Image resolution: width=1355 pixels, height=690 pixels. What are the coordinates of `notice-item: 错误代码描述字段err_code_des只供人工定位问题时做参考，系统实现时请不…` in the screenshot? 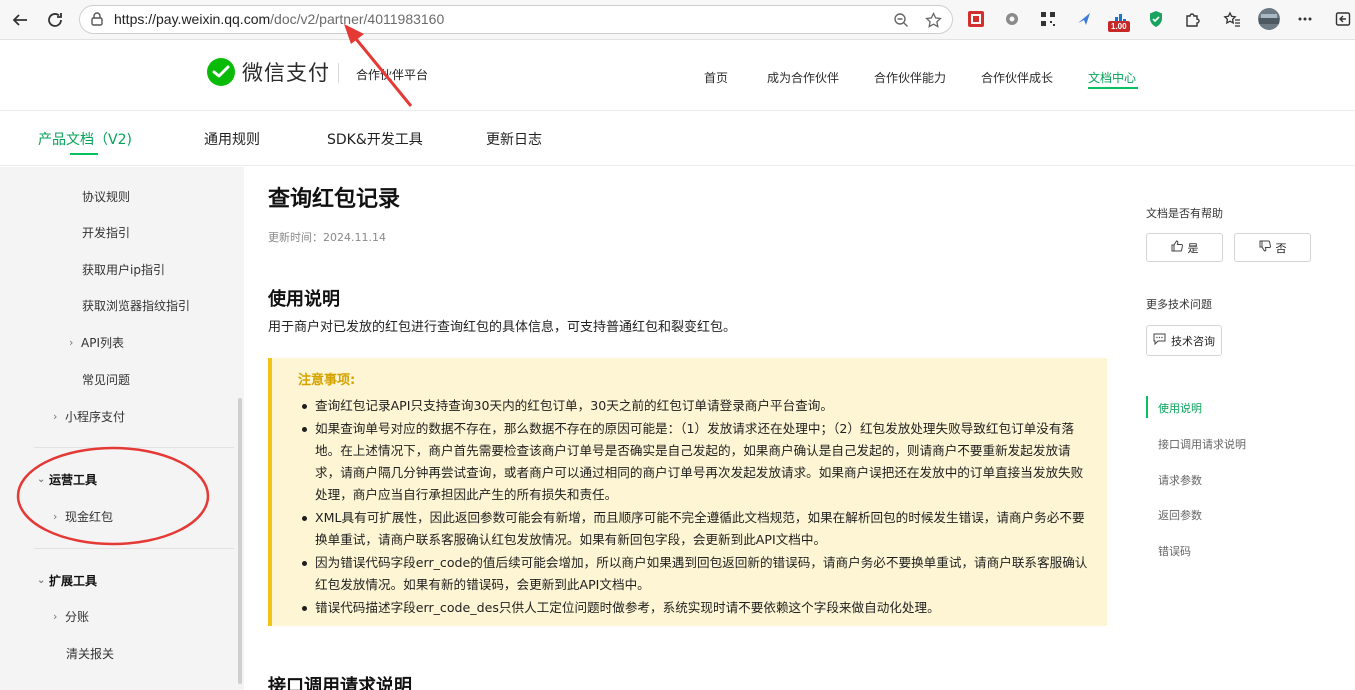 It's located at (695, 608).